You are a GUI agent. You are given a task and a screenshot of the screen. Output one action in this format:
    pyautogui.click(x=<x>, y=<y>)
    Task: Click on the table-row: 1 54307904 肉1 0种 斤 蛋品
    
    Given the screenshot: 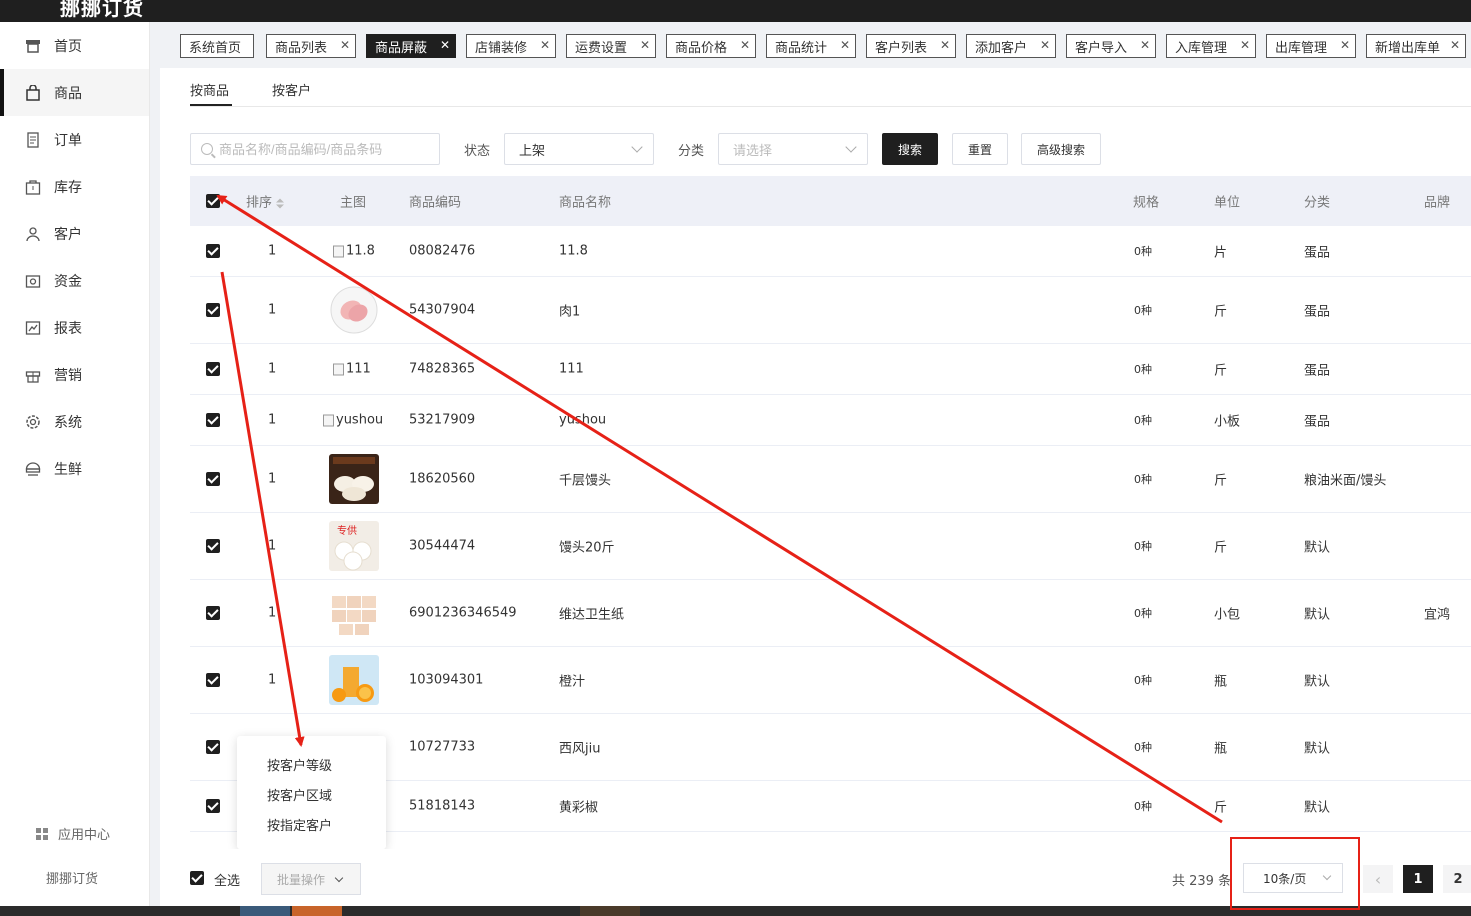 What is the action you would take?
    pyautogui.click(x=830, y=310)
    